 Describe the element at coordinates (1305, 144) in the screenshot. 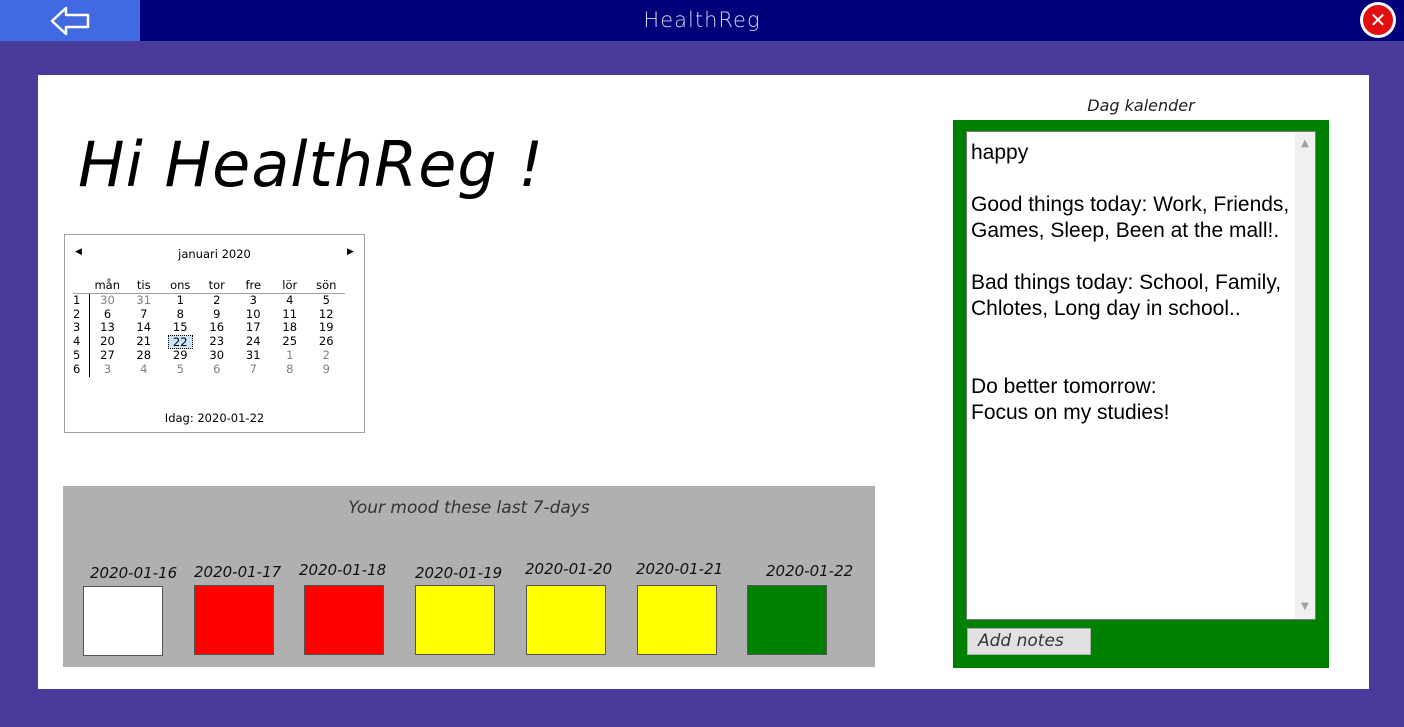

I see `chevron-up-icon: ▲` at that location.